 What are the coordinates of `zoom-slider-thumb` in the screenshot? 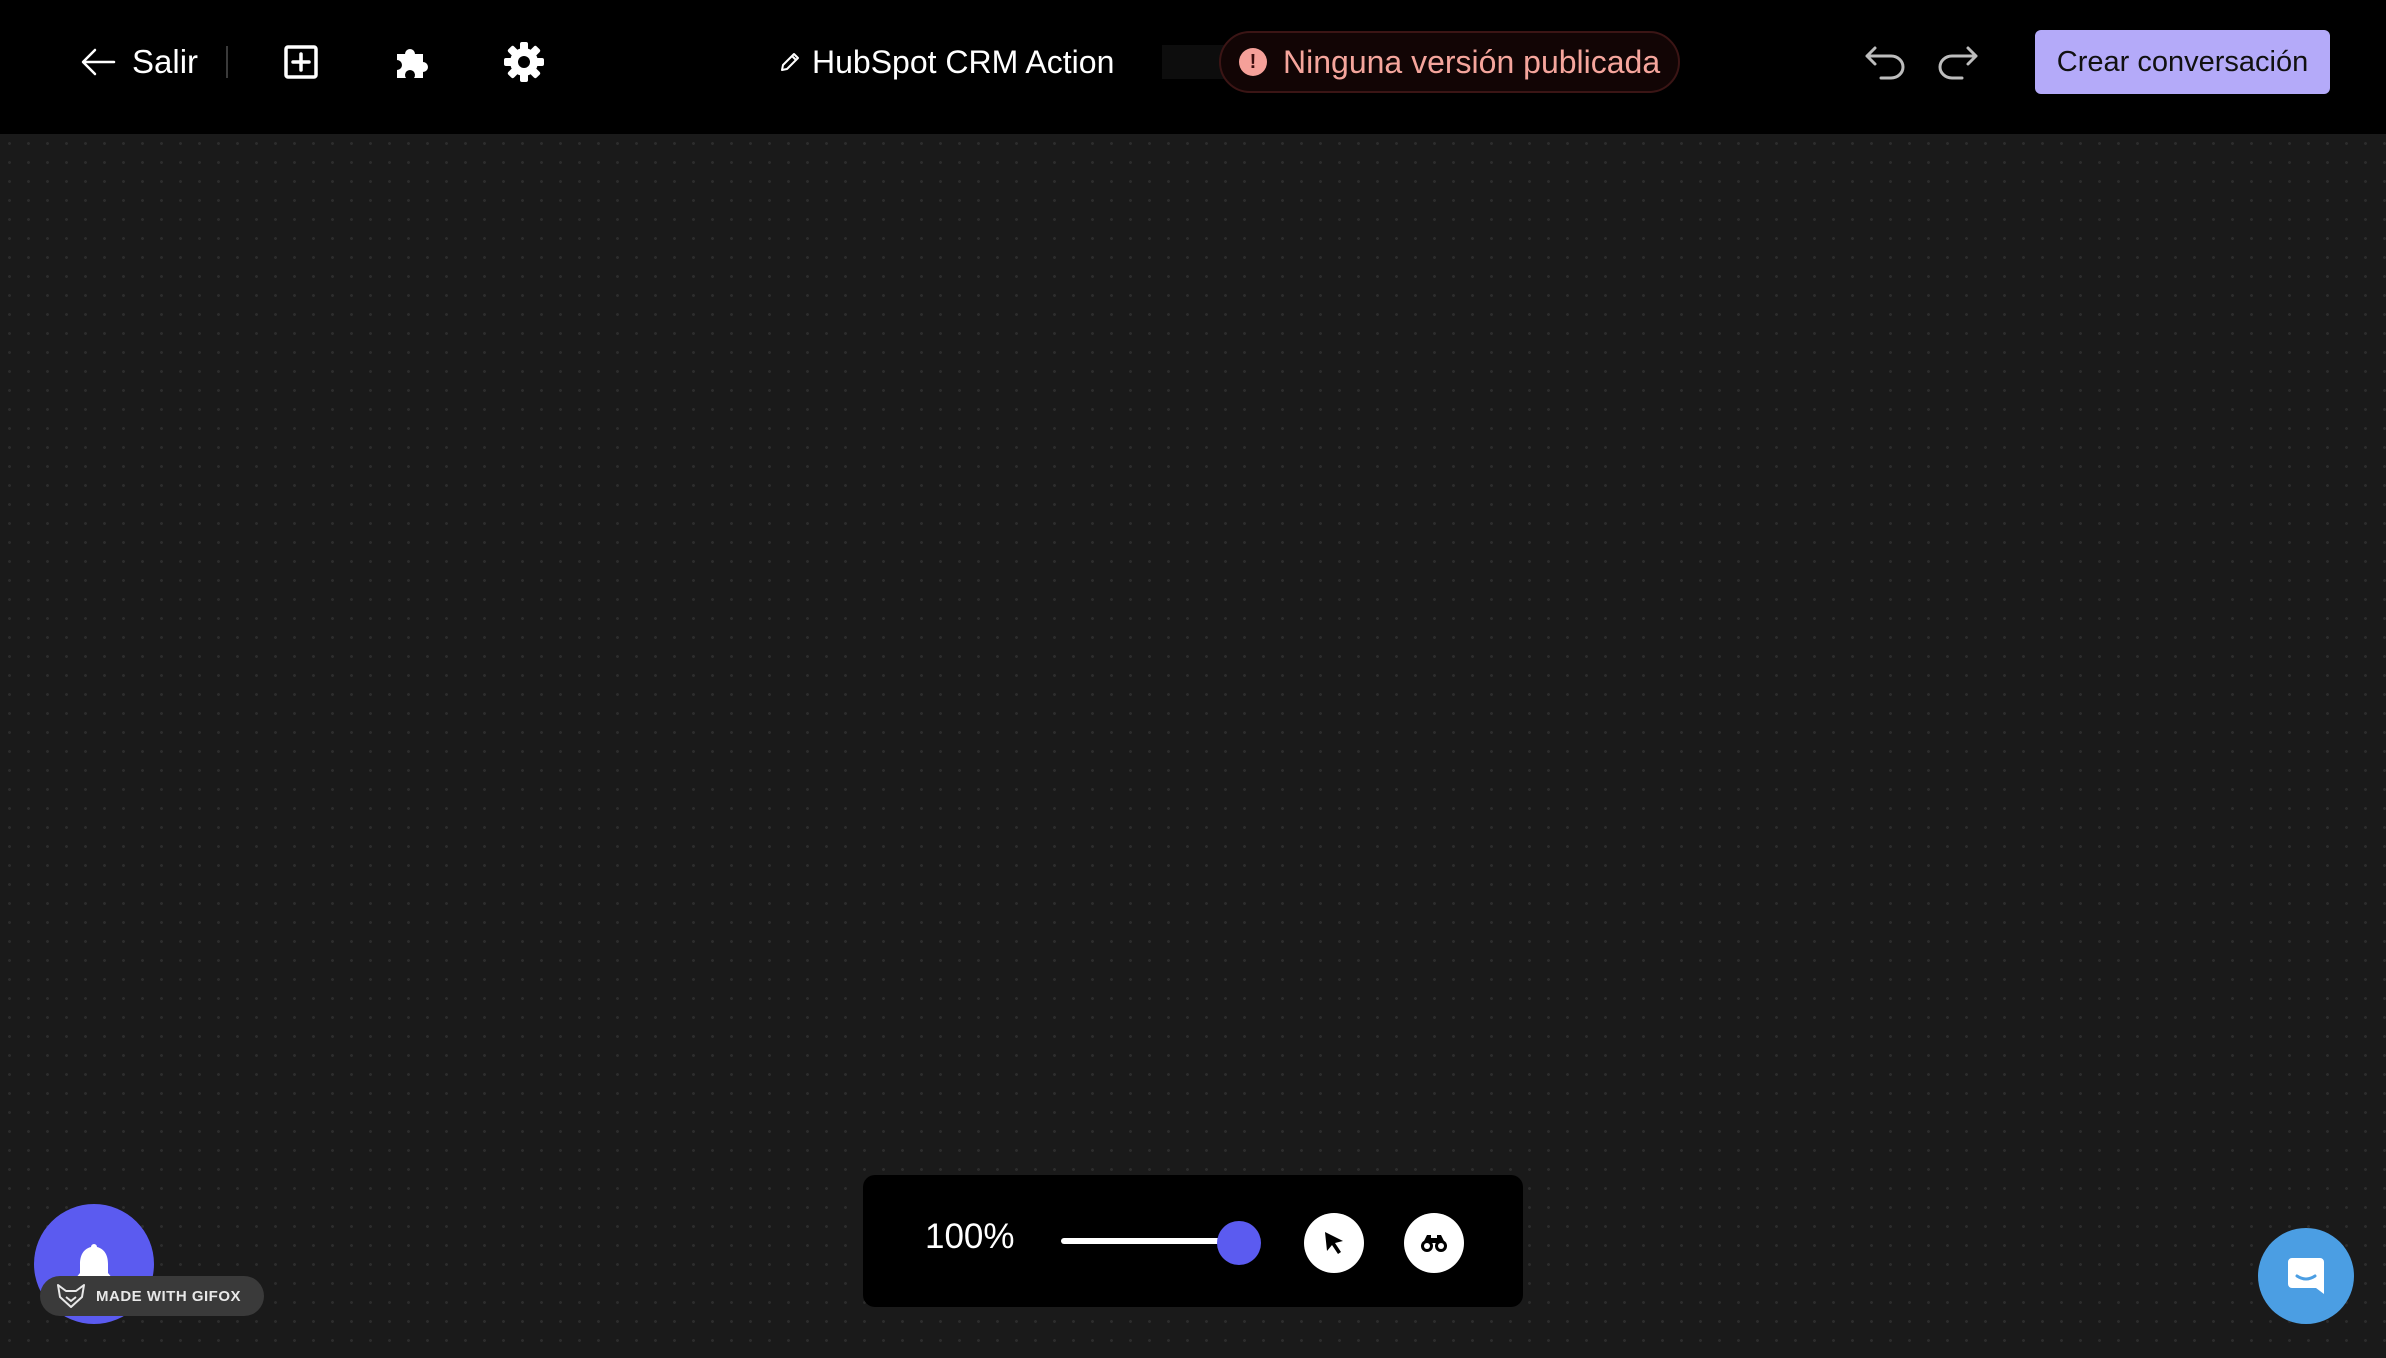 It's located at (1239, 1243).